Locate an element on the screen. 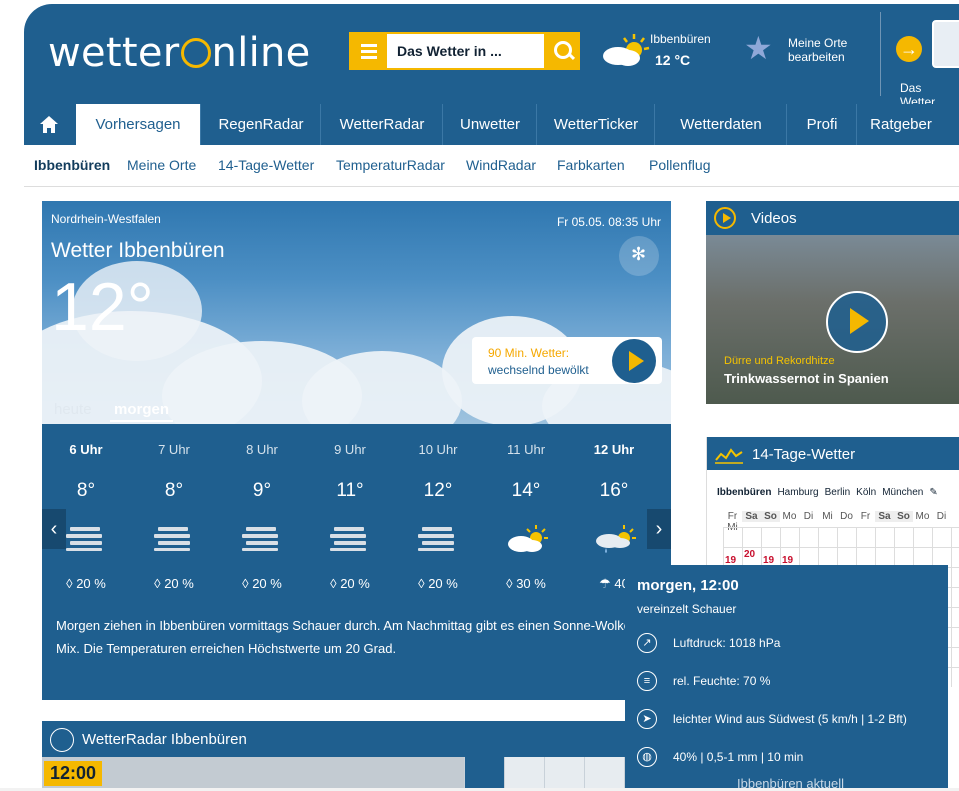  nav-unwetter: Unwetter is located at coordinates (489, 124).